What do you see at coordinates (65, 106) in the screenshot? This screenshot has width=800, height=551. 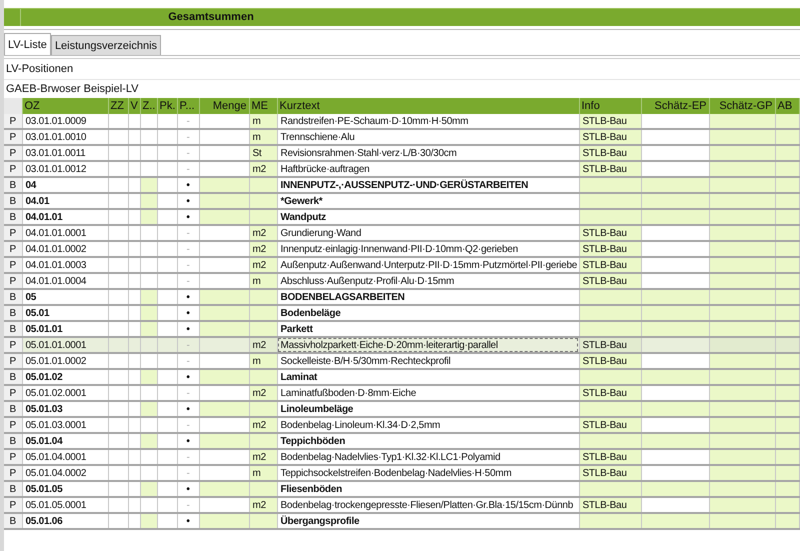 I see `column-header: OZ` at bounding box center [65, 106].